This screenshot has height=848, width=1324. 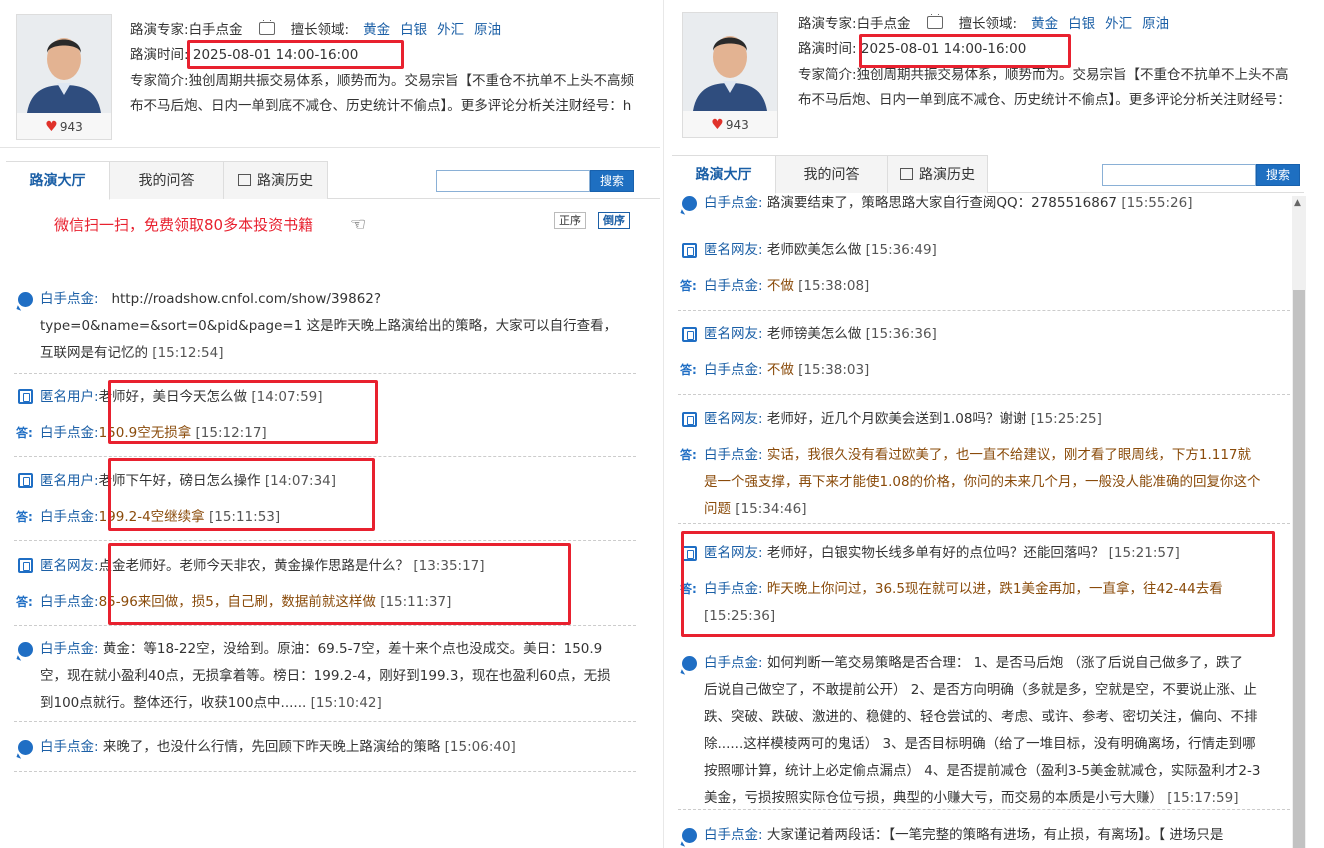 I want to click on intro-row-1: 专家简介:独创周期共振交易体系，顺势而为。交易宗旨【不重仓不抗单不上头不高频, so click(x=395, y=81).